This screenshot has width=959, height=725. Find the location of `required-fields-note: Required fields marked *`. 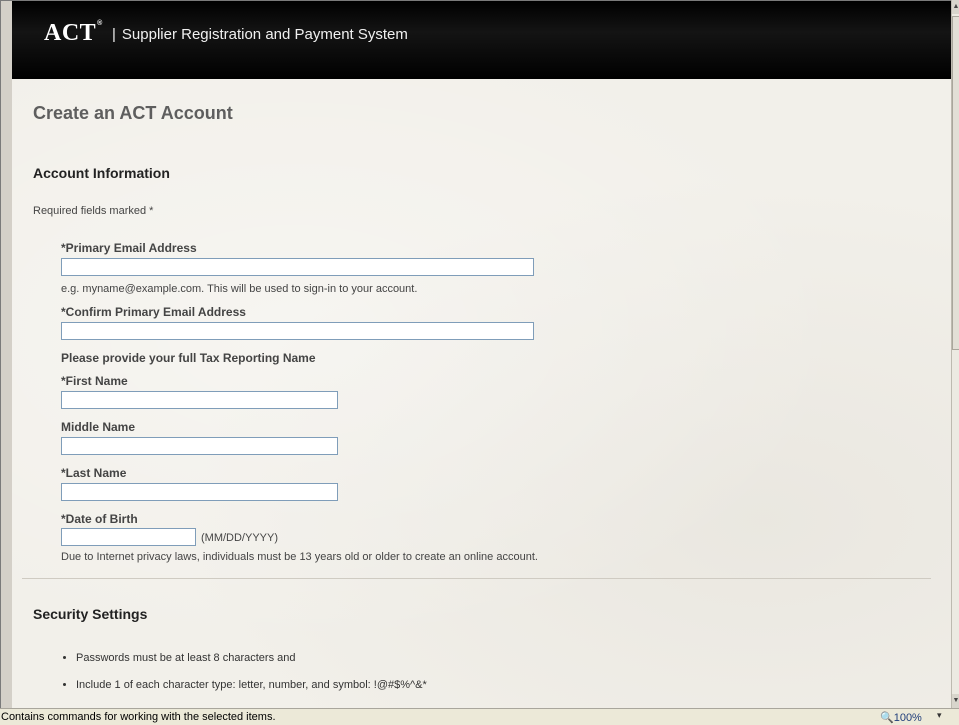

required-fields-note: Required fields marked * is located at coordinates (93, 211).